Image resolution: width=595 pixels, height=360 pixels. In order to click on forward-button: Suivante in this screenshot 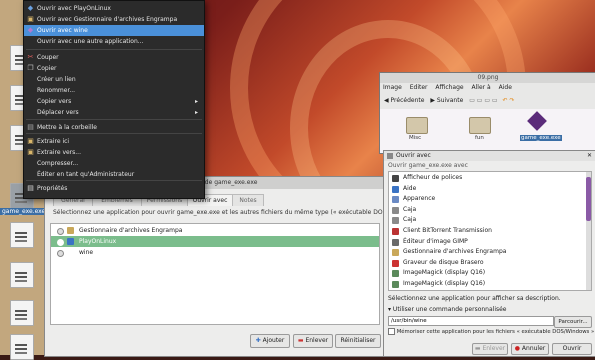, I will do `click(450, 100)`.